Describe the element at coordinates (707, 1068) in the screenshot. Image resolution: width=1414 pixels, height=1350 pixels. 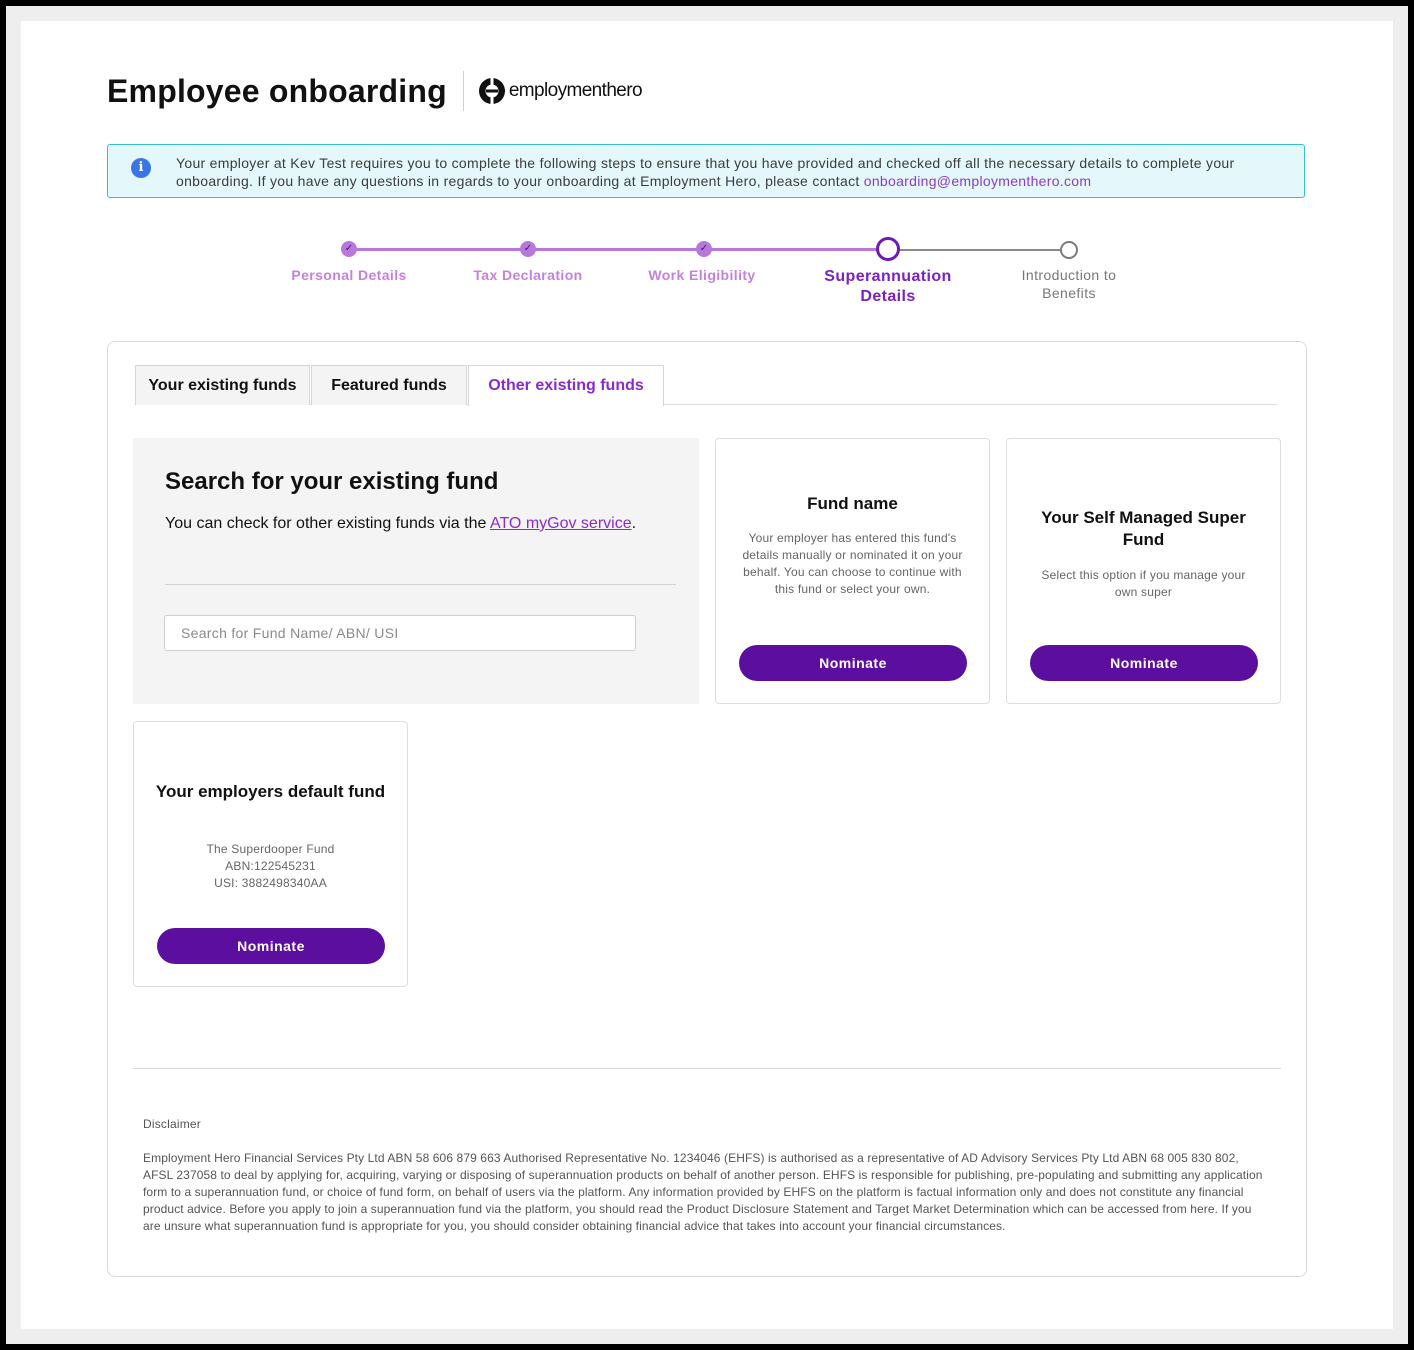
I see `footer-divider` at that location.